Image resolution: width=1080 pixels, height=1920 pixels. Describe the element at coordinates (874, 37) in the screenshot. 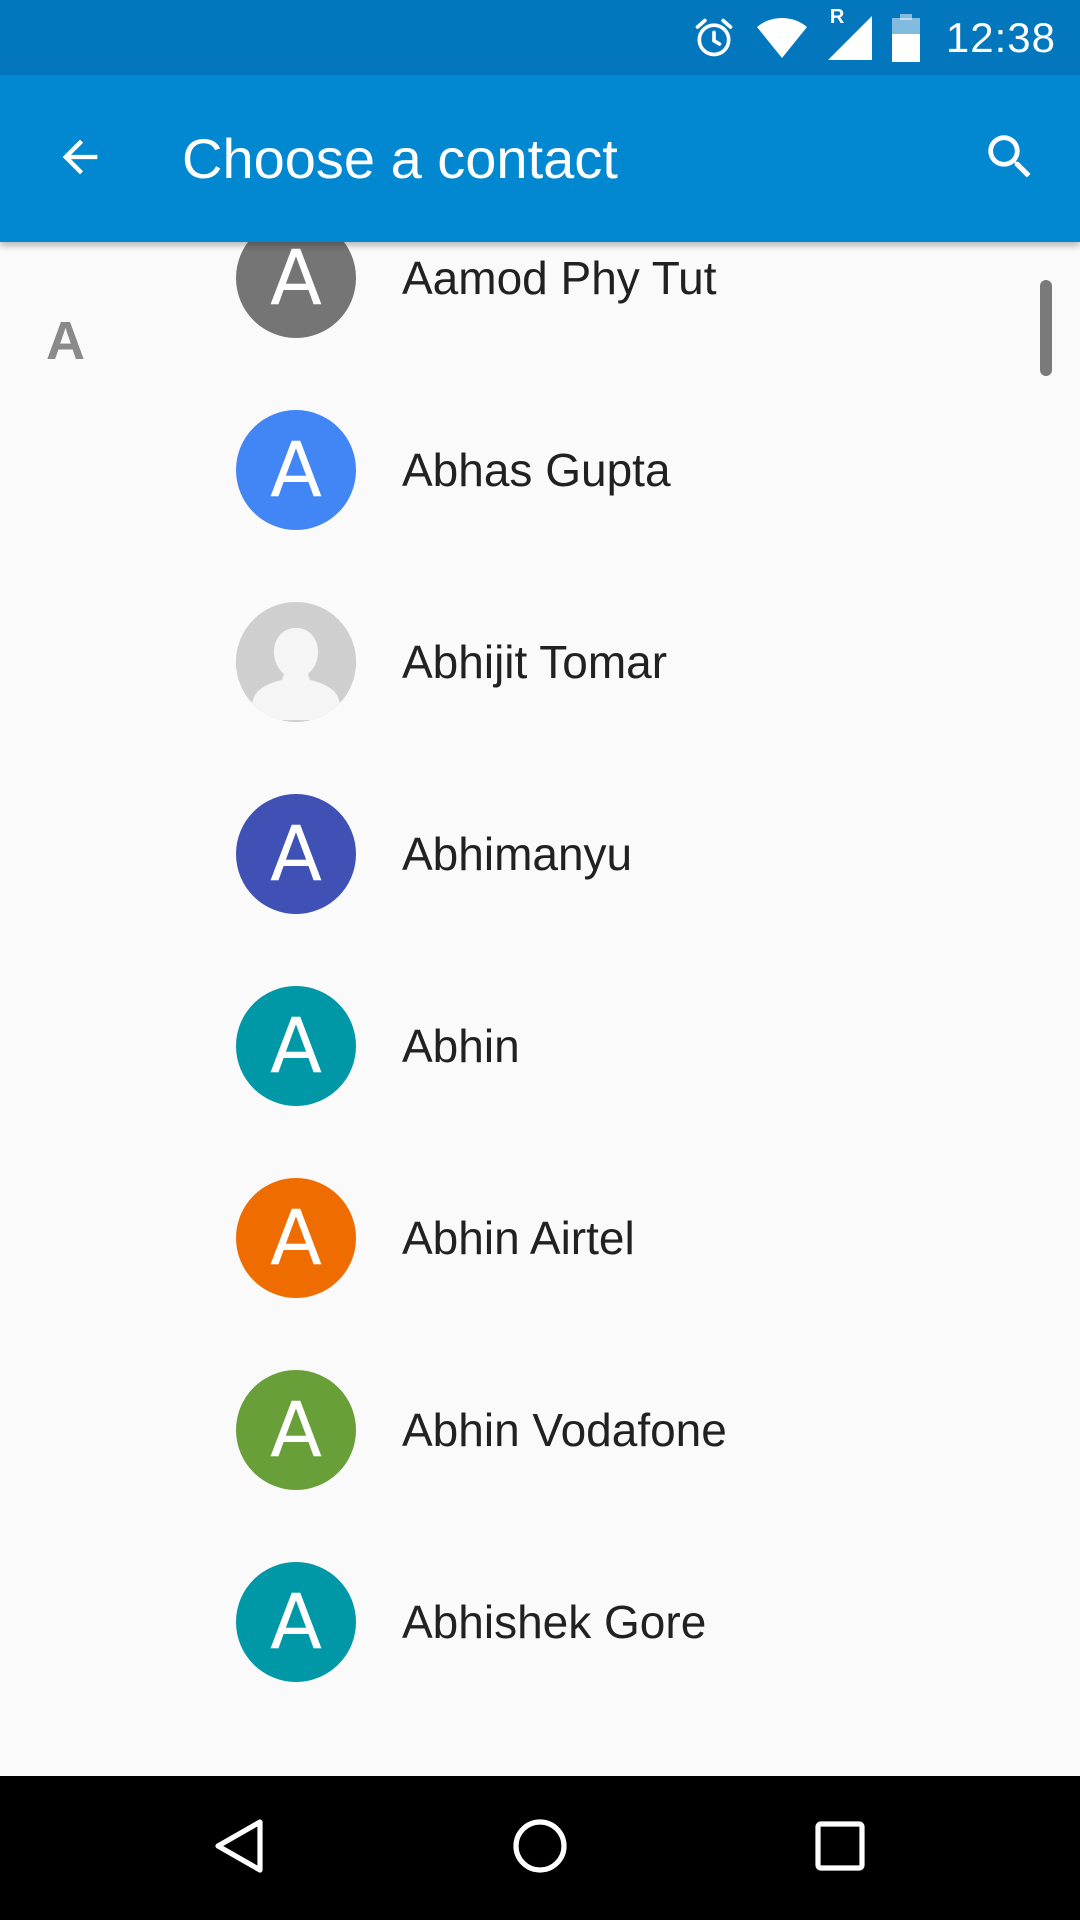

I see `status-icons: R 12:38` at that location.